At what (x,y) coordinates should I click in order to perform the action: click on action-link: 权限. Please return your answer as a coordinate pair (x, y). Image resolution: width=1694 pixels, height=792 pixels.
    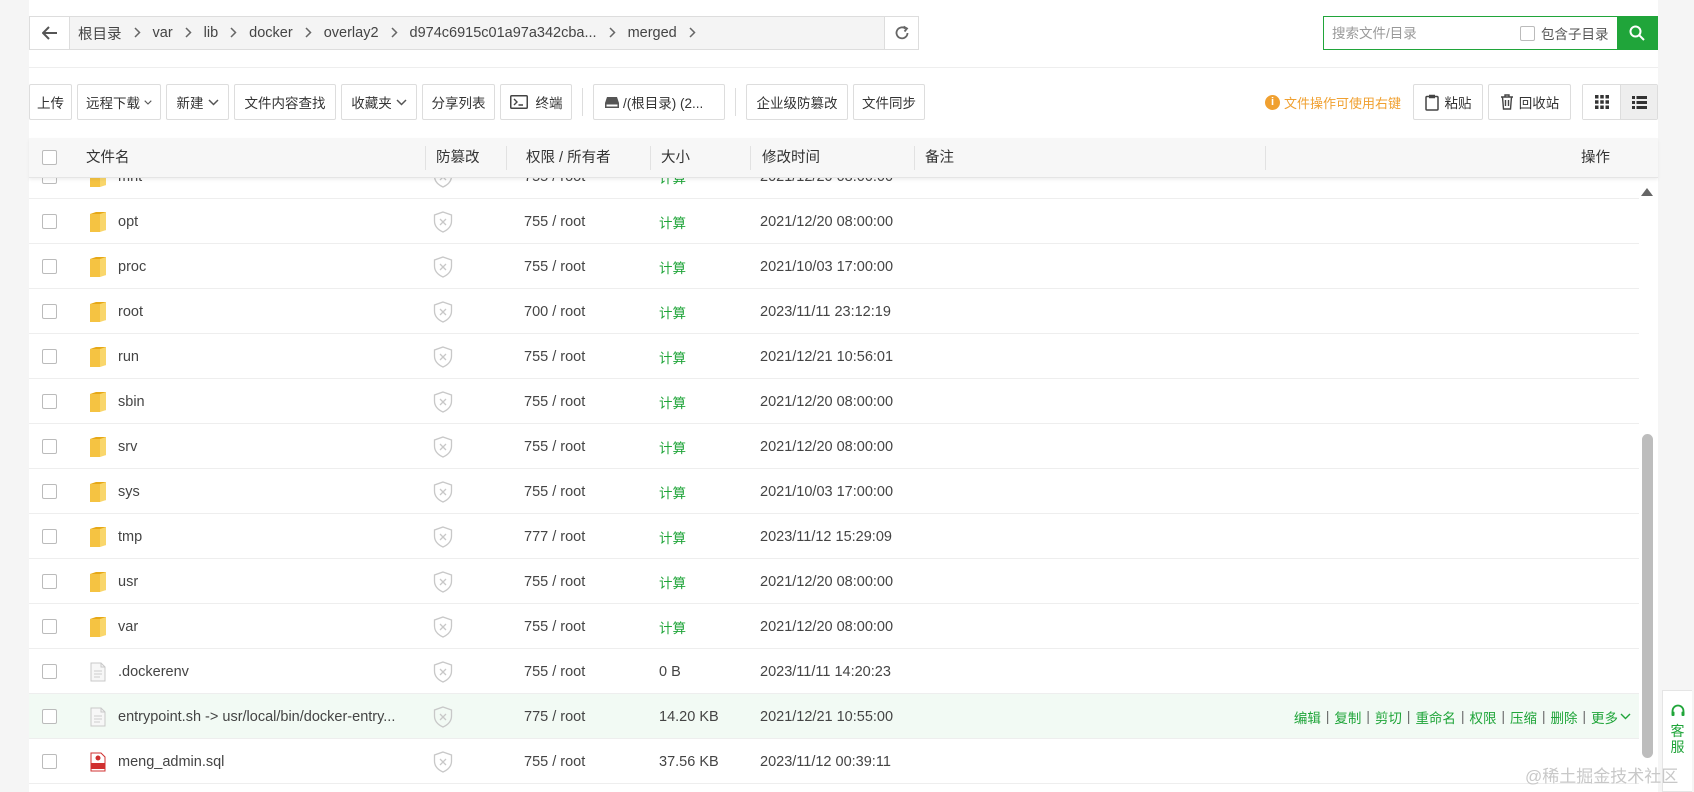
    Looking at the image, I should click on (1482, 717).